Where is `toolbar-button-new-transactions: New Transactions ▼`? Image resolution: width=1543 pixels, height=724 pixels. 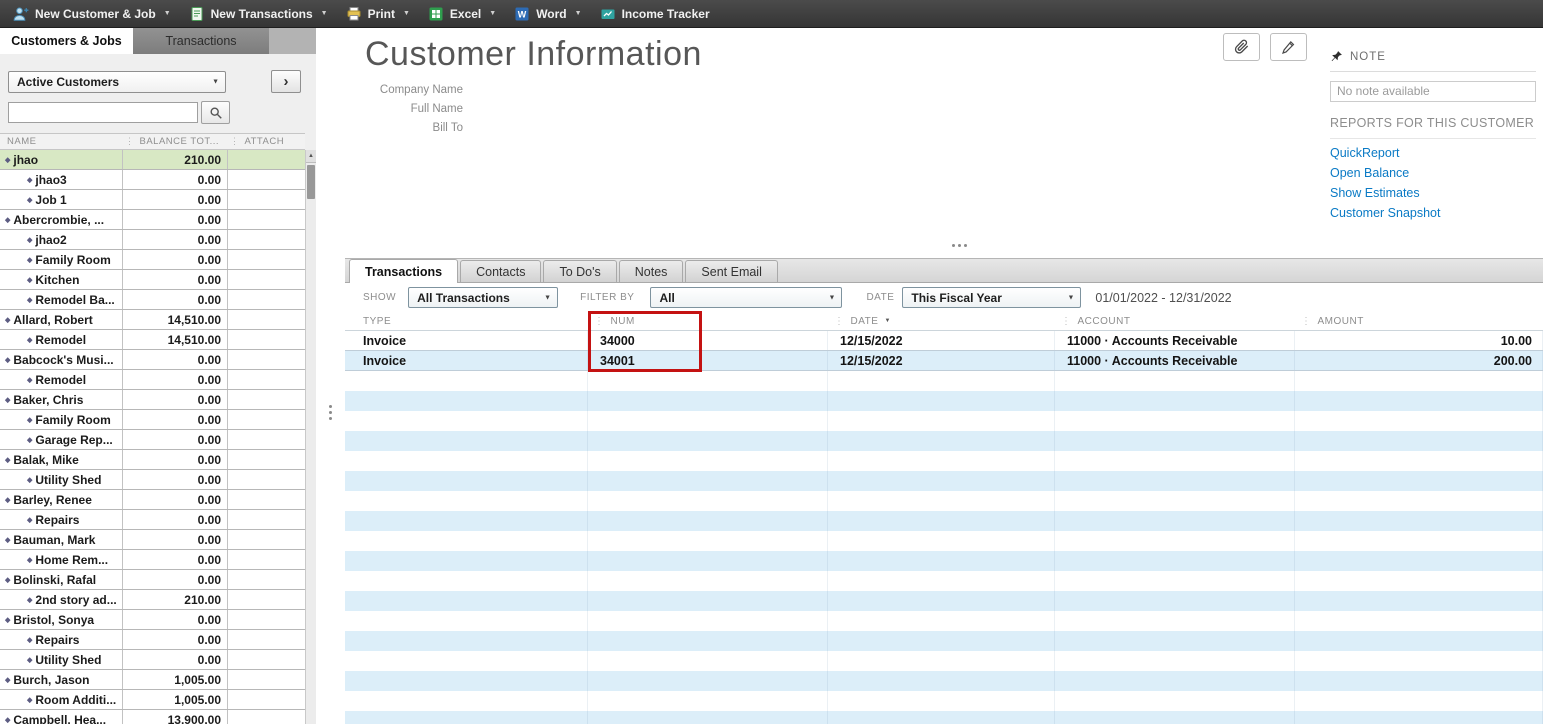 toolbar-button-new-transactions: New Transactions ▼ is located at coordinates (258, 13).